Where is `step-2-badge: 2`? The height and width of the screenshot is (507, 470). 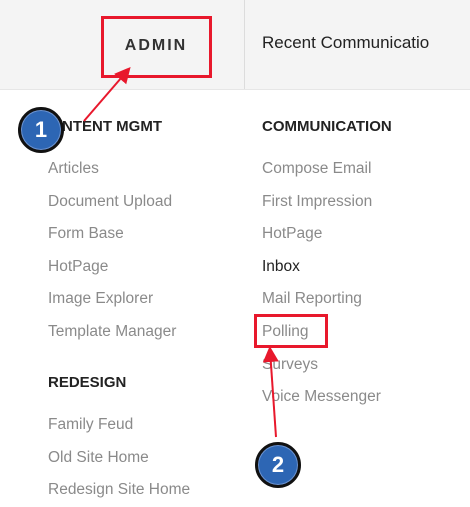 step-2-badge: 2 is located at coordinates (278, 465).